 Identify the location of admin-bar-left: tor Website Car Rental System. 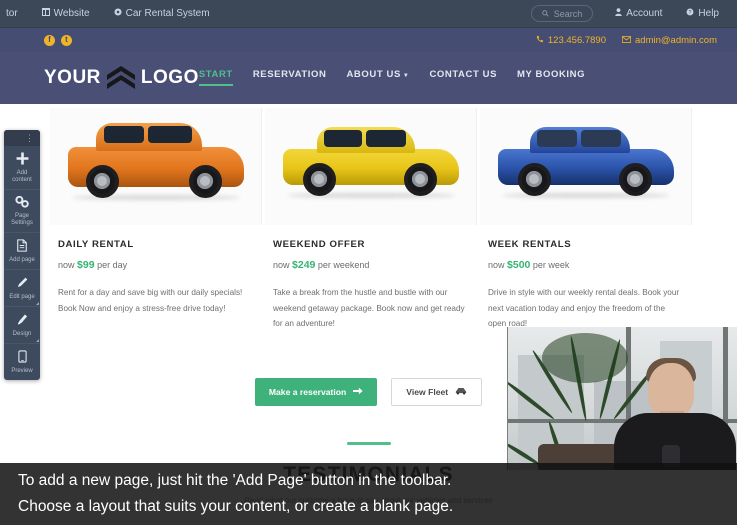
(111, 14).